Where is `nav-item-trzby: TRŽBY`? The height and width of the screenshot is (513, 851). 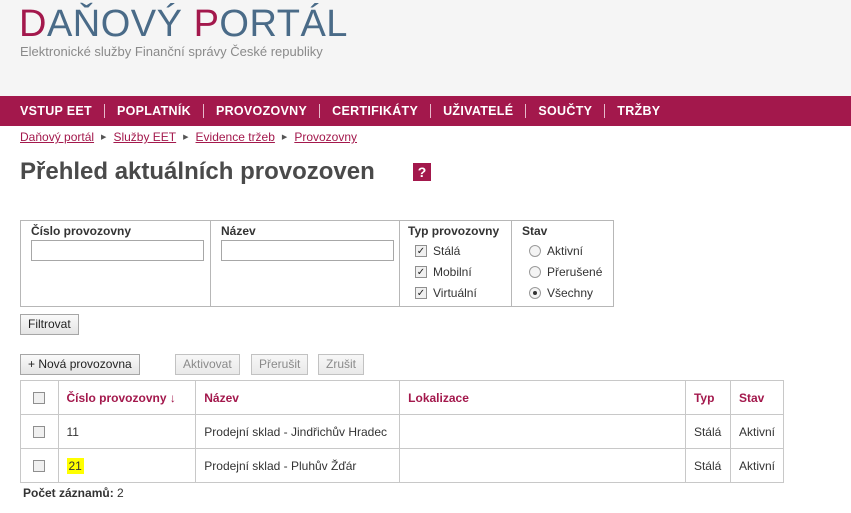
nav-item-trzby: TRŽBY is located at coordinates (638, 111).